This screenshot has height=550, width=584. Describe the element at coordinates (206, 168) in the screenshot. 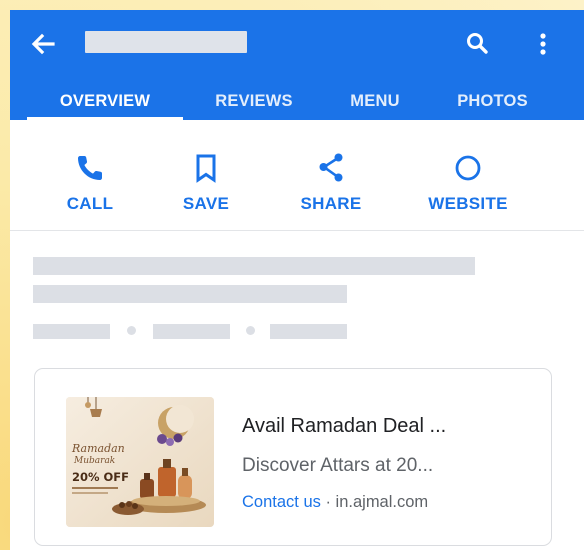

I see `bookmark-icon` at that location.